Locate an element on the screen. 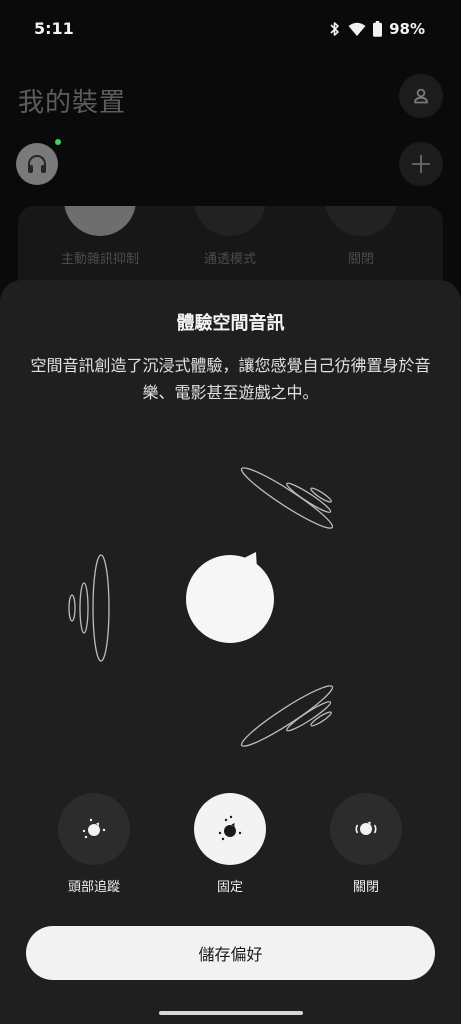 This screenshot has height=1024, width=461. option-head-tracking: 頭部追蹤 is located at coordinates (94, 844).